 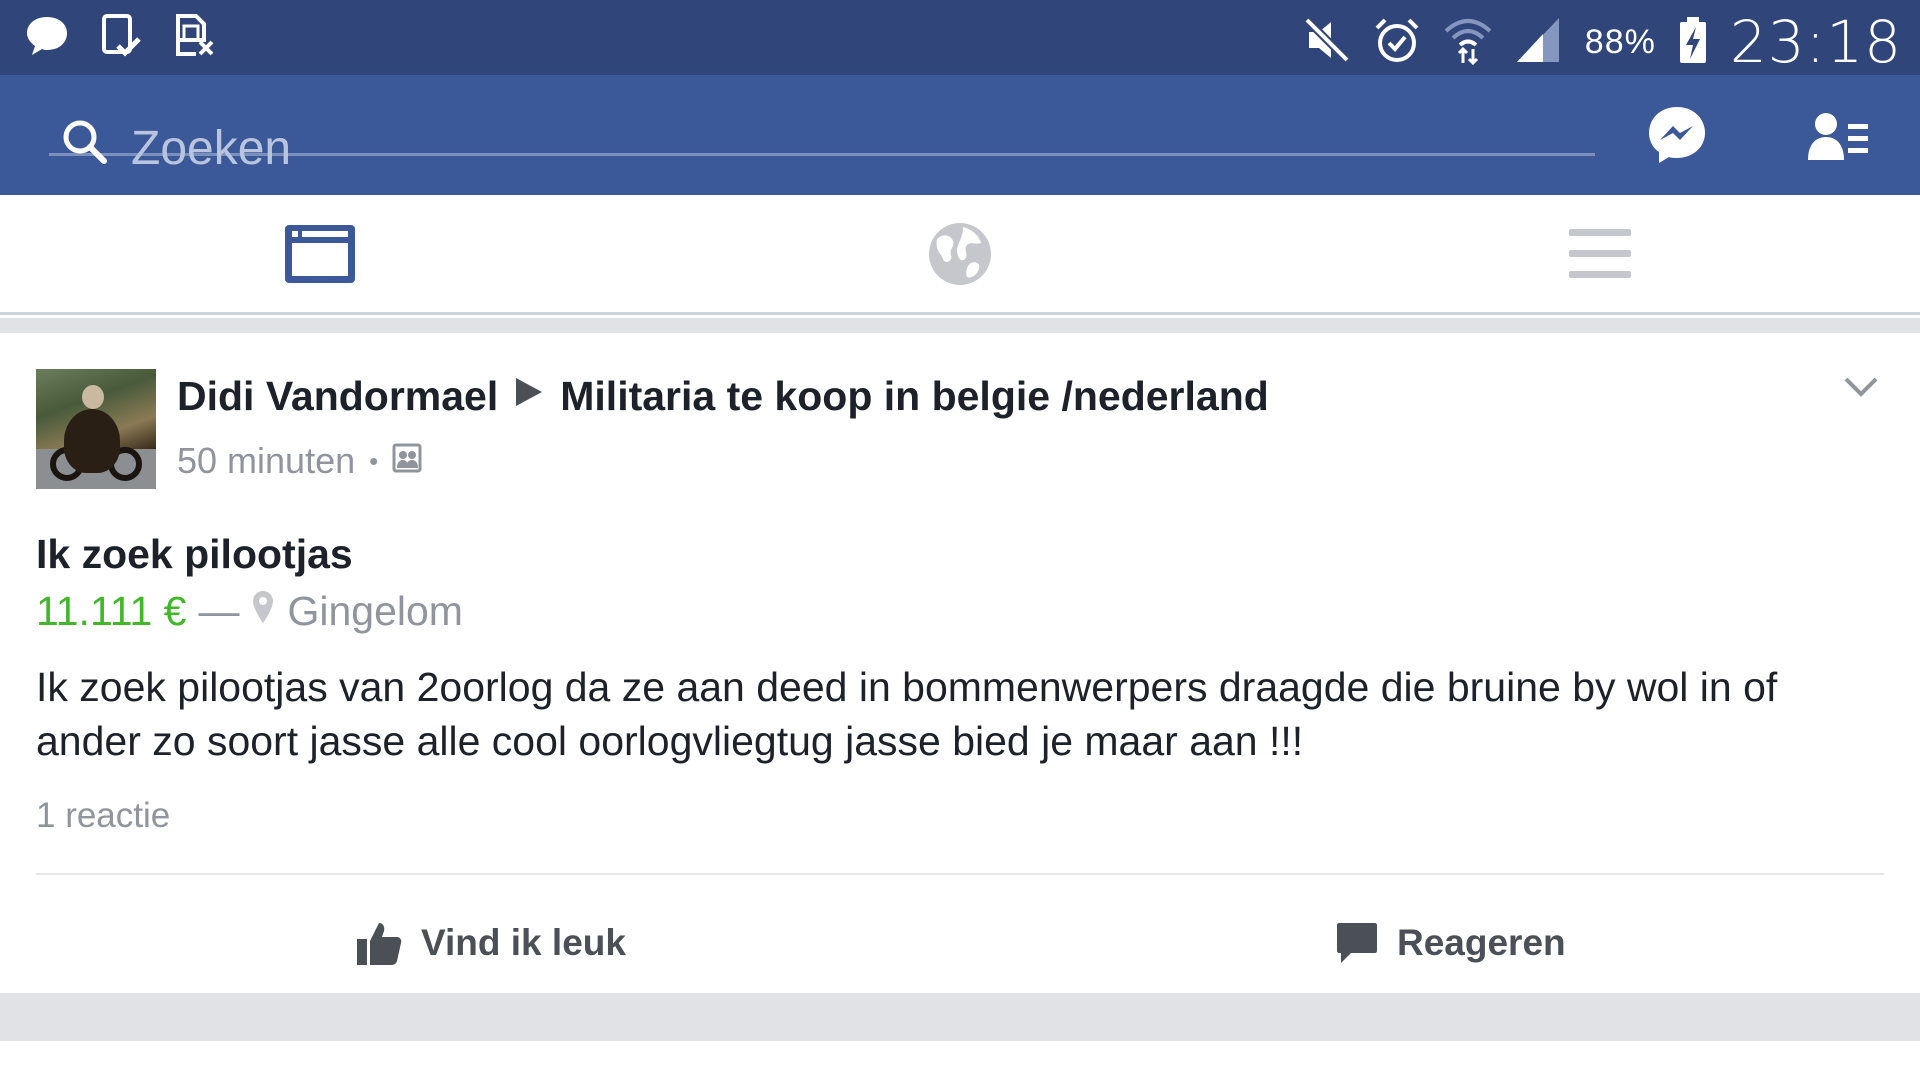 I want to click on location: Gingelom, so click(x=374, y=611).